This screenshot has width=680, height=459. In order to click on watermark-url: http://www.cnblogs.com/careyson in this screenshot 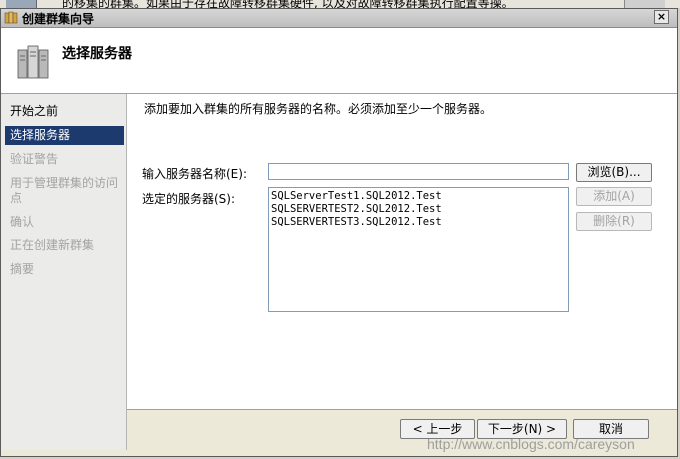, I will do `click(531, 444)`.